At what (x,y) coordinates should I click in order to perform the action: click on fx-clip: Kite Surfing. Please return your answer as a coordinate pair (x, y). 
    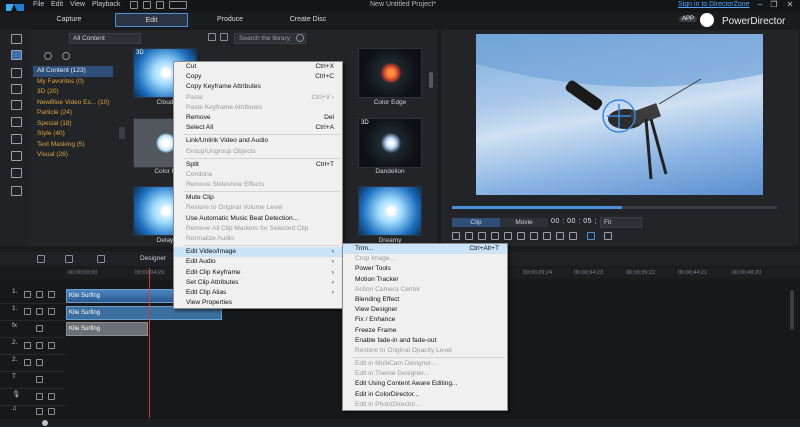
    Looking at the image, I should click on (107, 329).